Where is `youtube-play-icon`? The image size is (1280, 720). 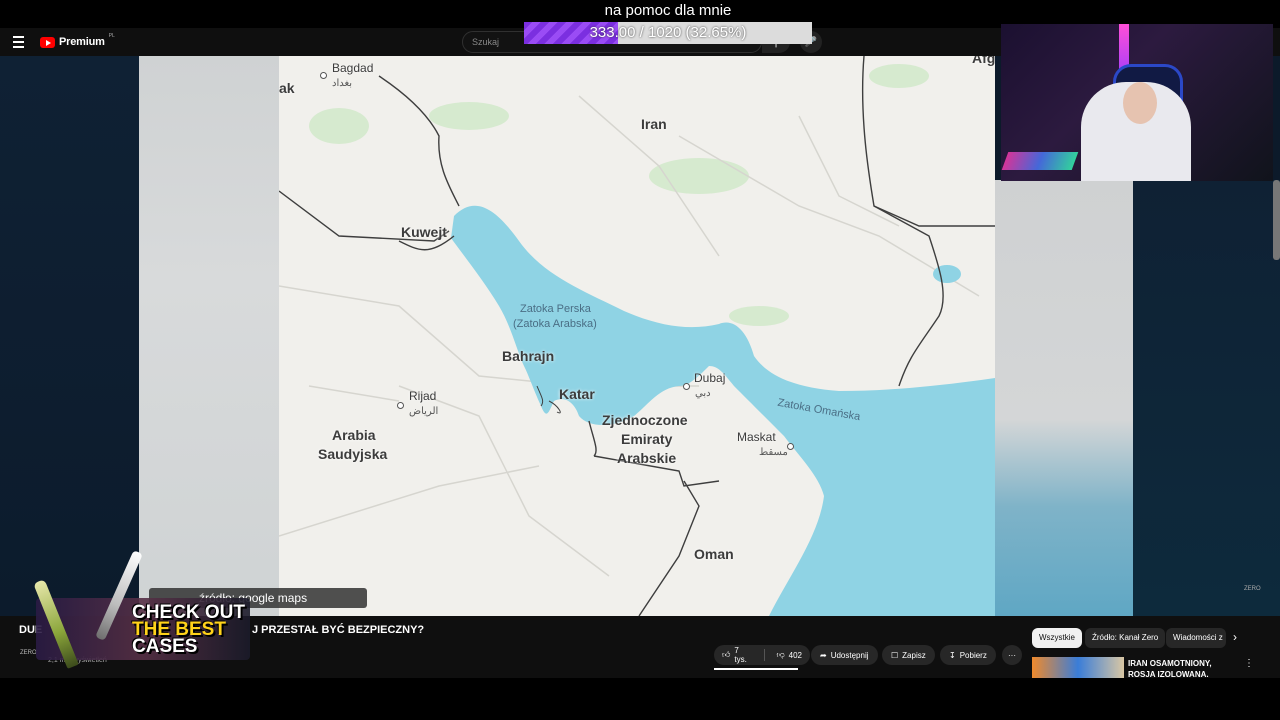
youtube-play-icon is located at coordinates (47, 42).